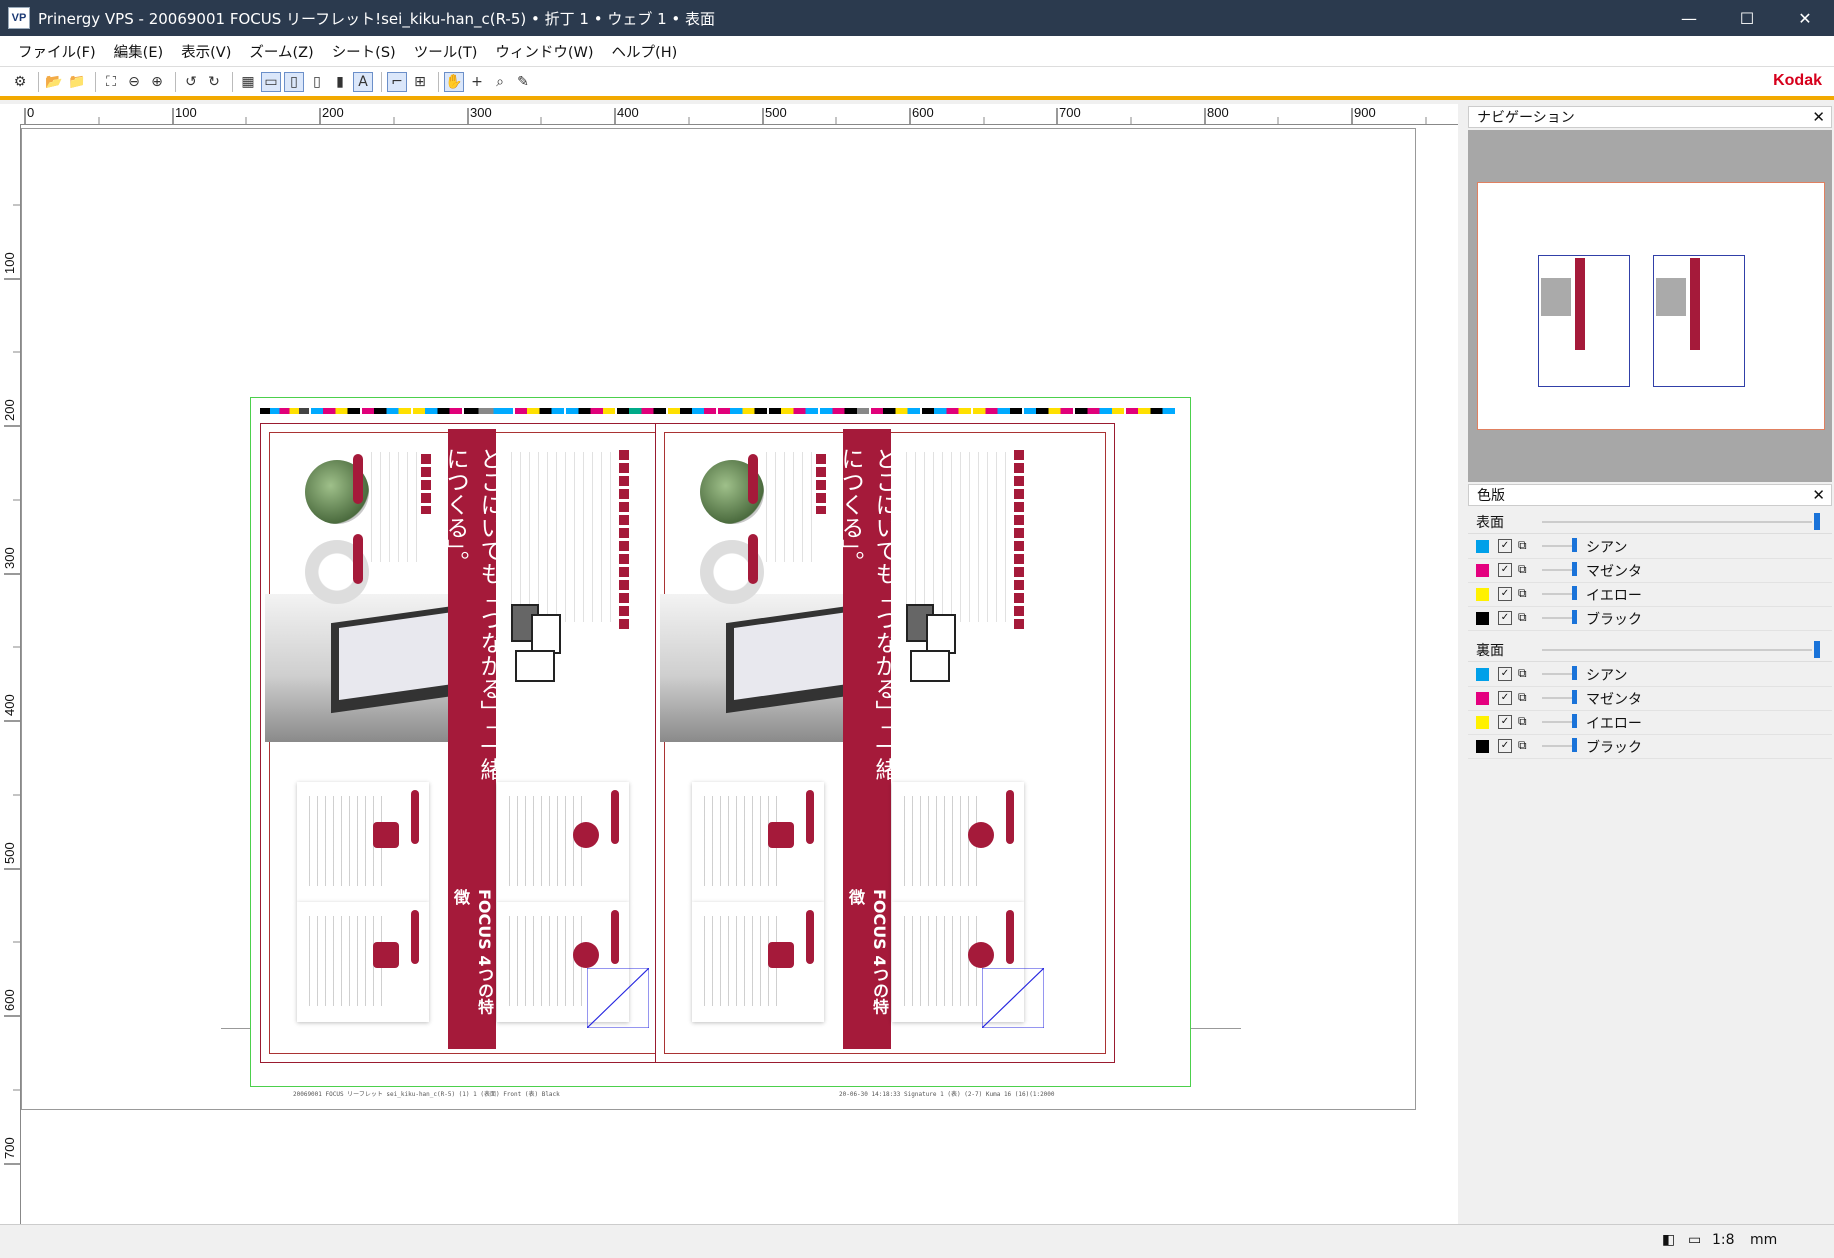  Describe the element at coordinates (1526, 118) in the screenshot. I see `navigation-panel-title: ナビゲーション` at that location.